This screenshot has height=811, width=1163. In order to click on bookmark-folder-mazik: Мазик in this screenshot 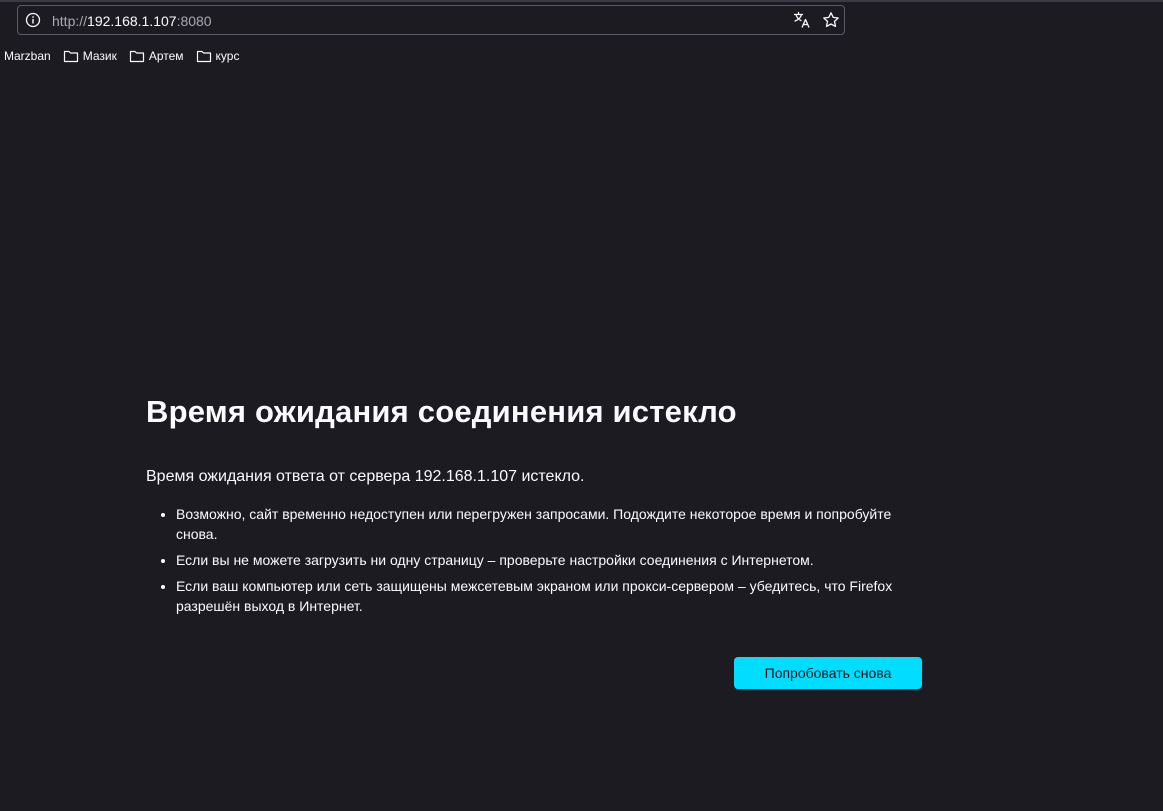, I will do `click(90, 56)`.